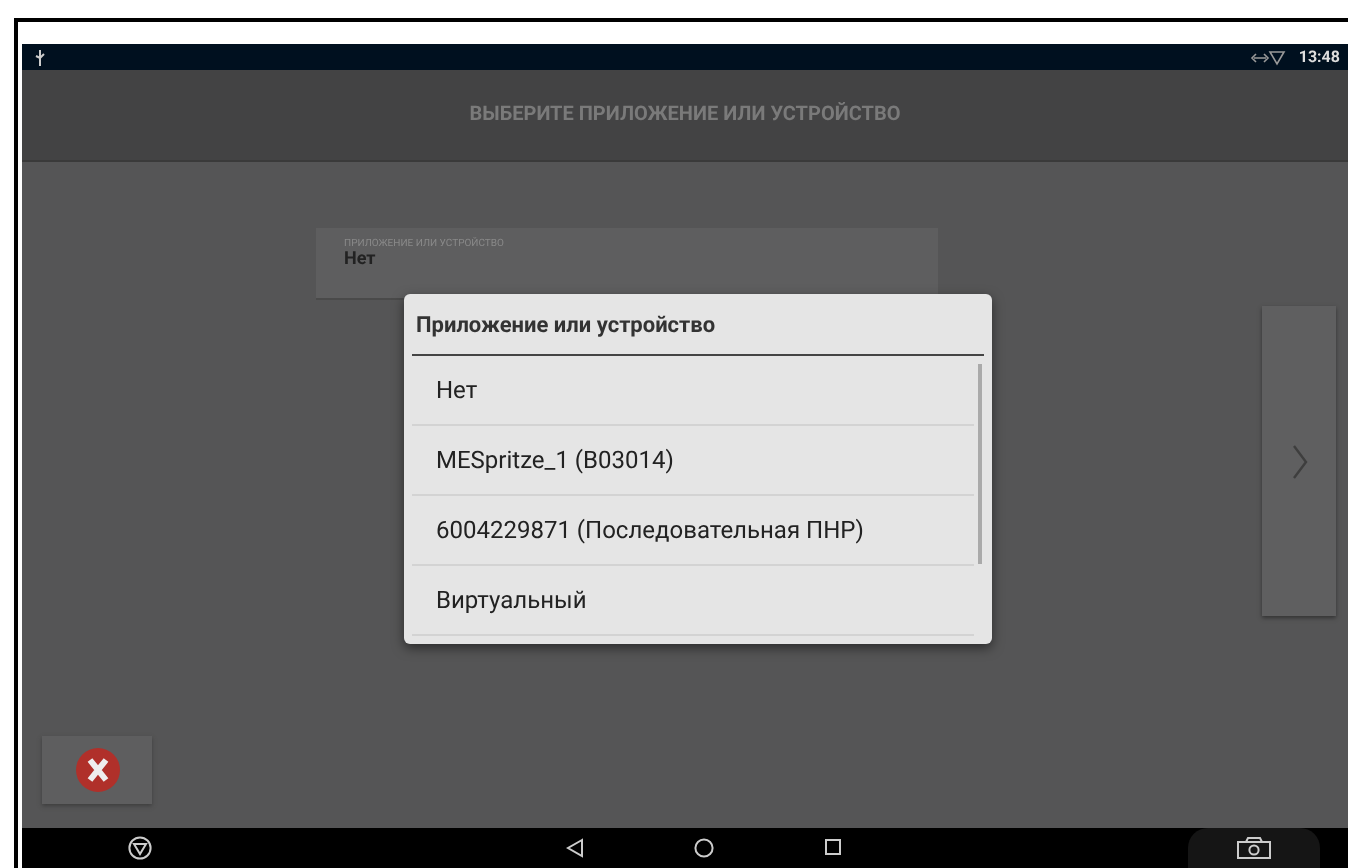 This screenshot has width=1348, height=868. I want to click on chevron-right-icon, so click(1299, 461).